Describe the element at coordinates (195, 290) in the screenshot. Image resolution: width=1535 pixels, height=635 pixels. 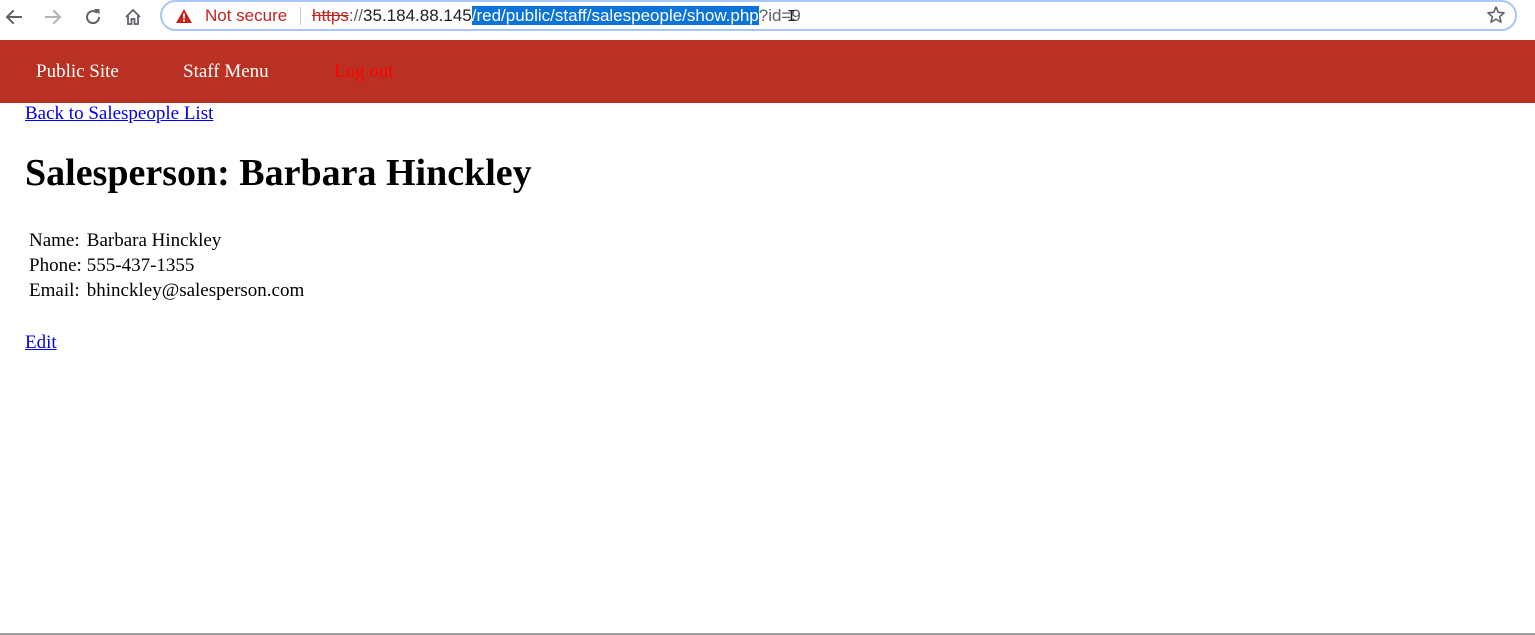
I see `detail-value: bhinckley@salesperson.com` at that location.